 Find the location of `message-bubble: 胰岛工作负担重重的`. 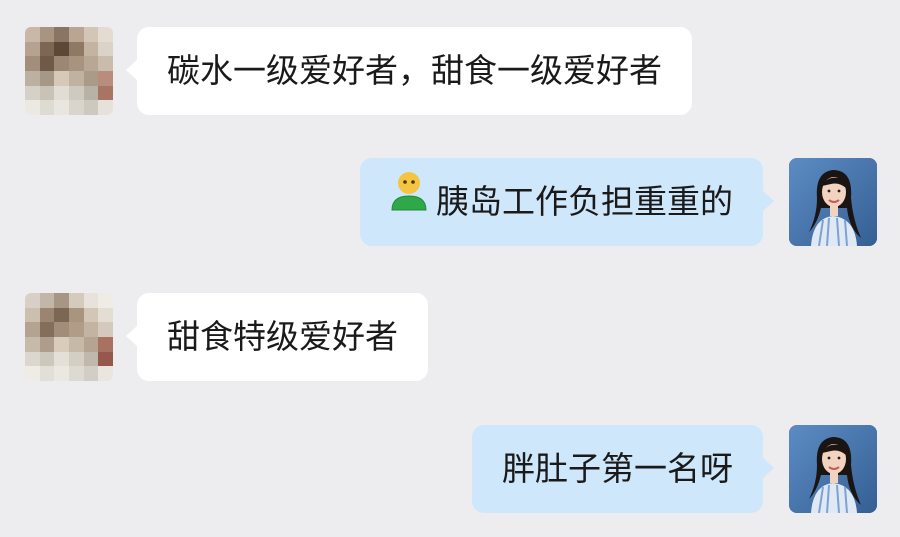

message-bubble: 胰岛工作负担重重的 is located at coordinates (567, 201).